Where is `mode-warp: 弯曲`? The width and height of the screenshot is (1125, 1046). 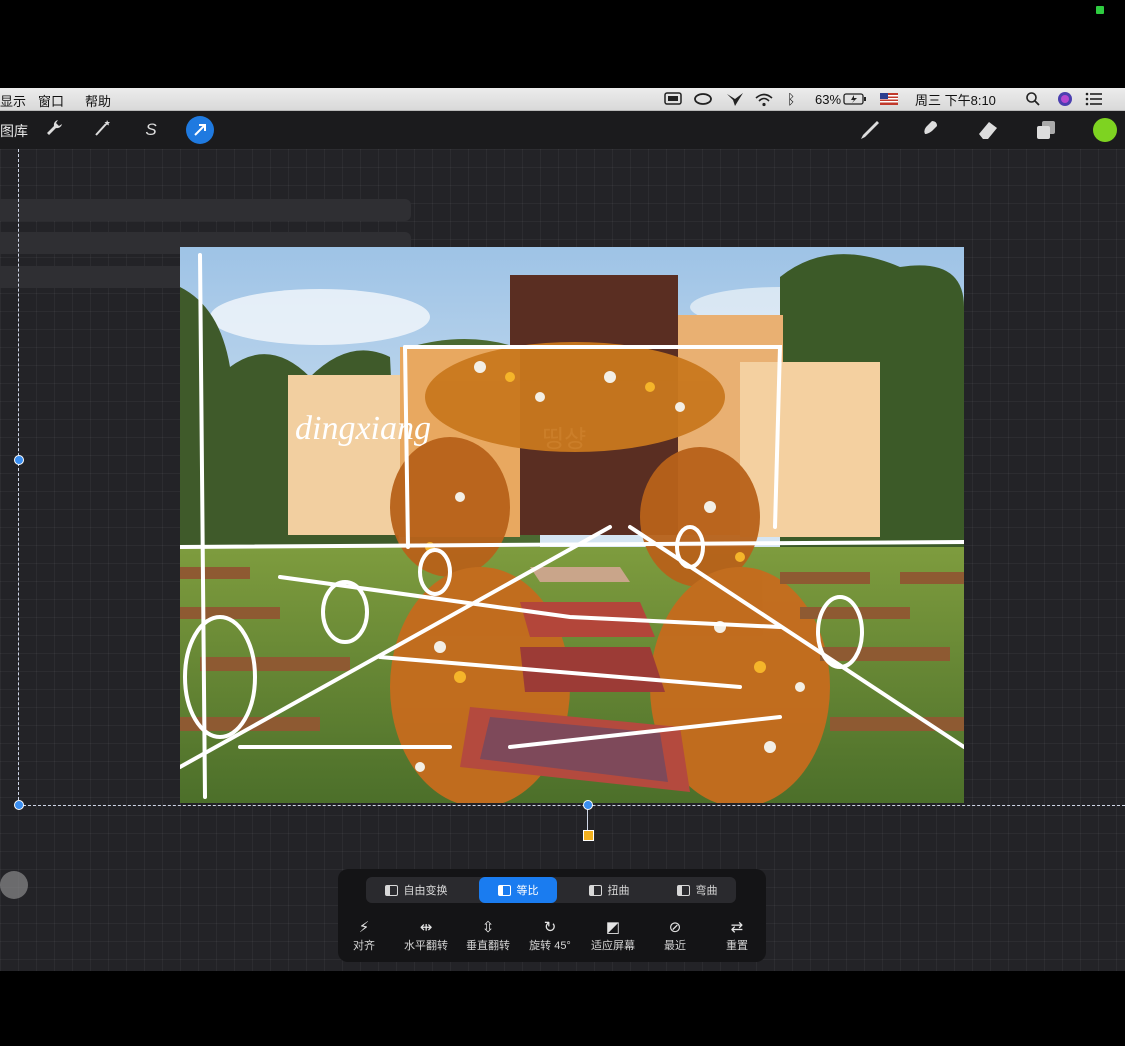 mode-warp: 弯曲 is located at coordinates (697, 890).